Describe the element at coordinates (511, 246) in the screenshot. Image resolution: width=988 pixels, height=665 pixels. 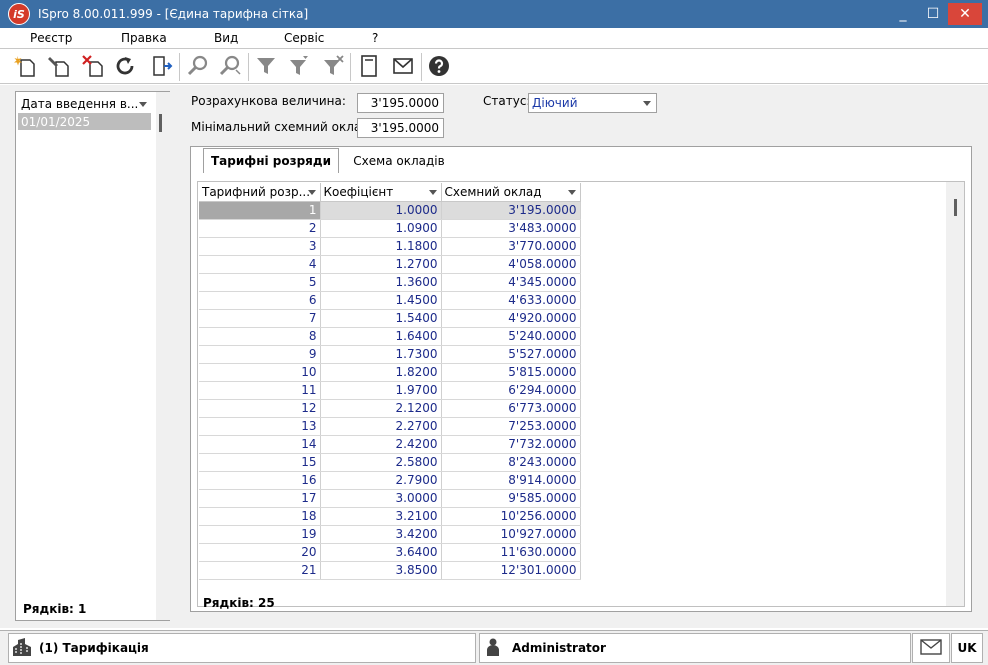
I see `cell-salary: 3'770.0000` at that location.